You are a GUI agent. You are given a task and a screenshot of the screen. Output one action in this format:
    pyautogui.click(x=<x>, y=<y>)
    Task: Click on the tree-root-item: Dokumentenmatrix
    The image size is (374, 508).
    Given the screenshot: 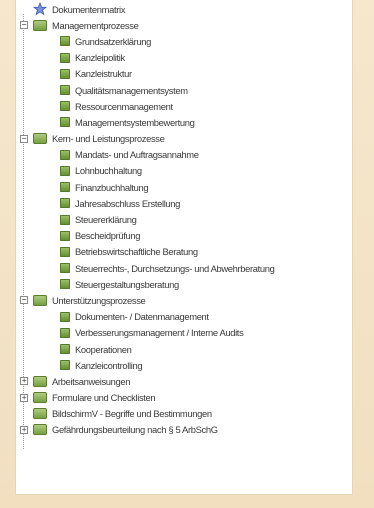 What is the action you would take?
    pyautogui.click(x=184, y=9)
    